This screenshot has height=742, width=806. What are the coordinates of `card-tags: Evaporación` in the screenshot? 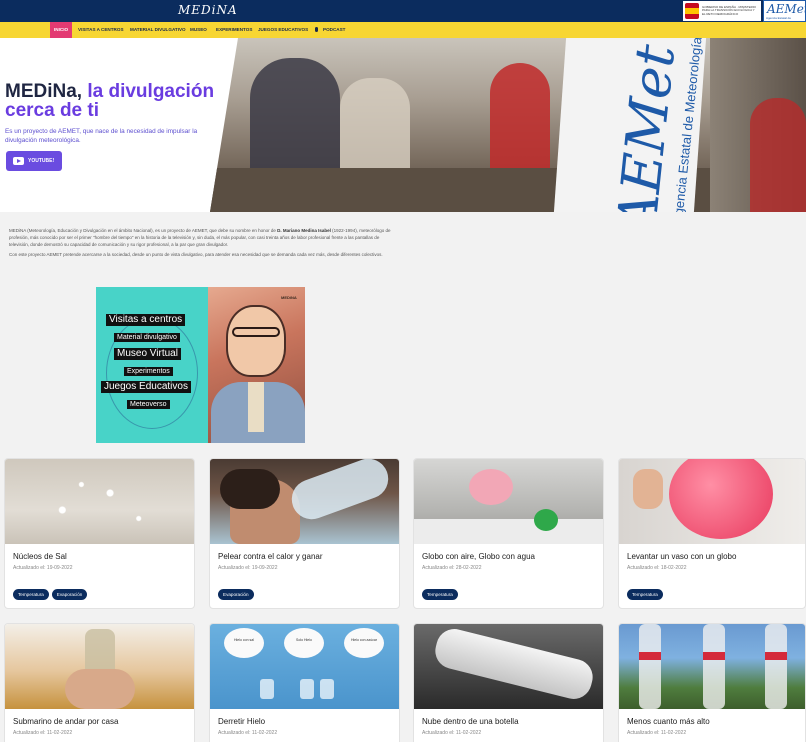 It's located at (236, 594).